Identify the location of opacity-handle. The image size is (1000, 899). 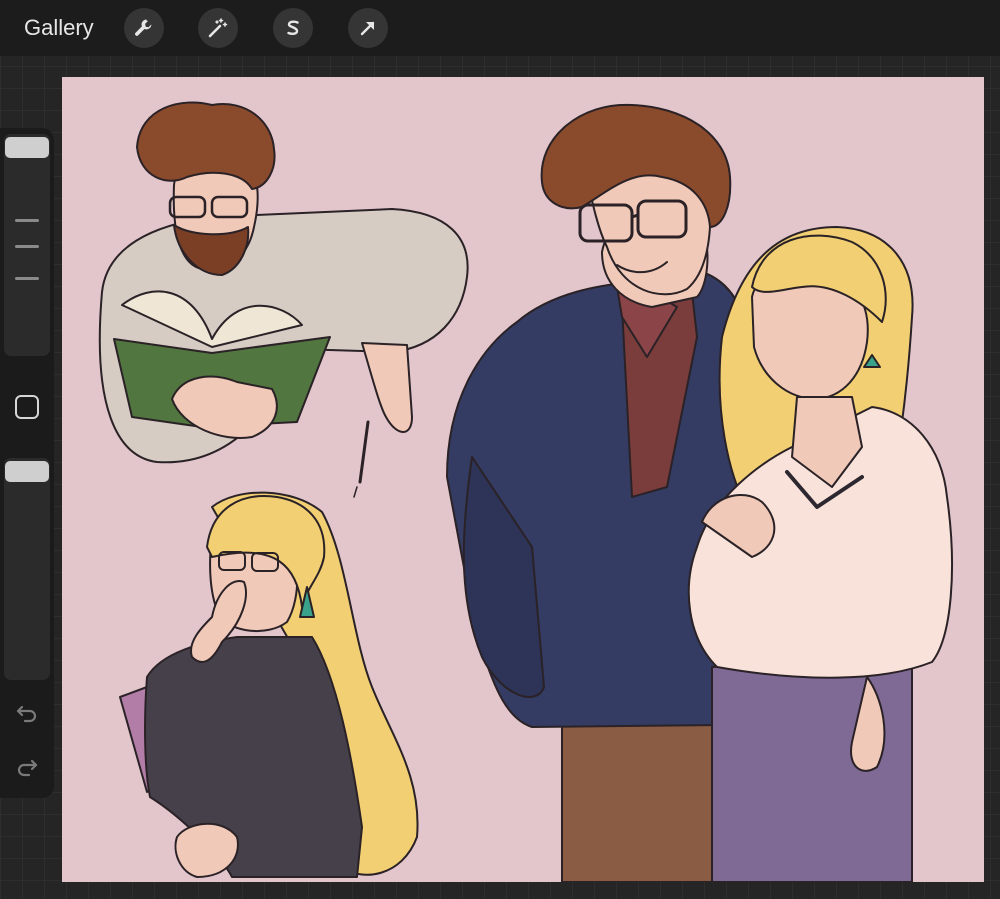
(27, 471).